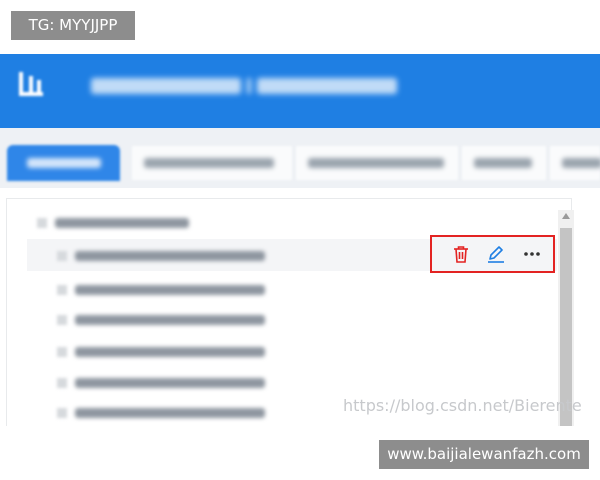 This screenshot has width=600, height=480. What do you see at coordinates (484, 454) in the screenshot?
I see `site-overlay-badge: www.baijialewanfazh.com` at bounding box center [484, 454].